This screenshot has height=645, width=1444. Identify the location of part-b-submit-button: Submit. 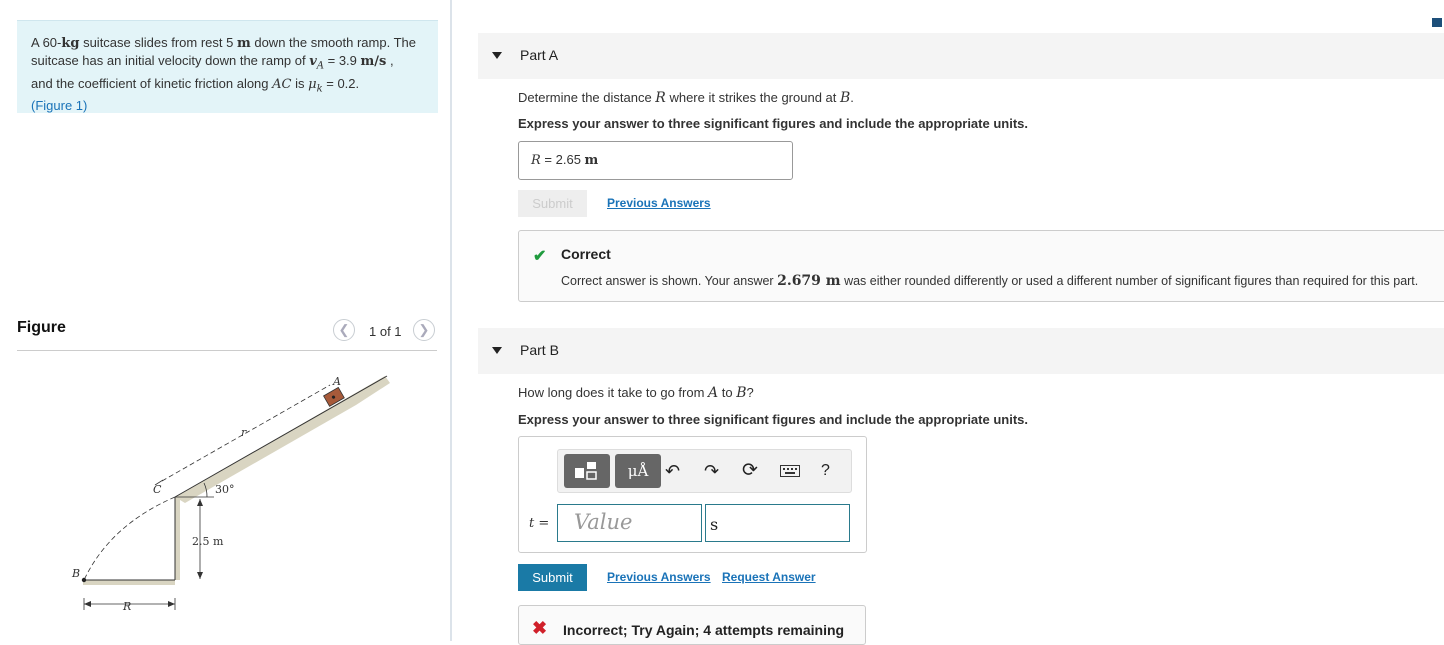
(552, 577).